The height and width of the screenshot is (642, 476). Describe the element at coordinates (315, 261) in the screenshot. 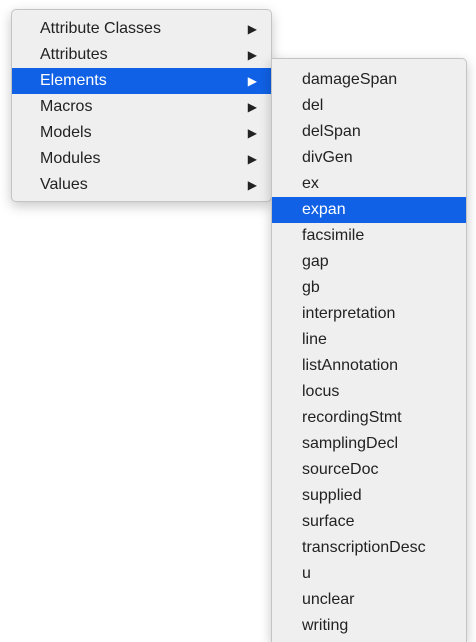

I see `submenu-item-label: gap` at that location.